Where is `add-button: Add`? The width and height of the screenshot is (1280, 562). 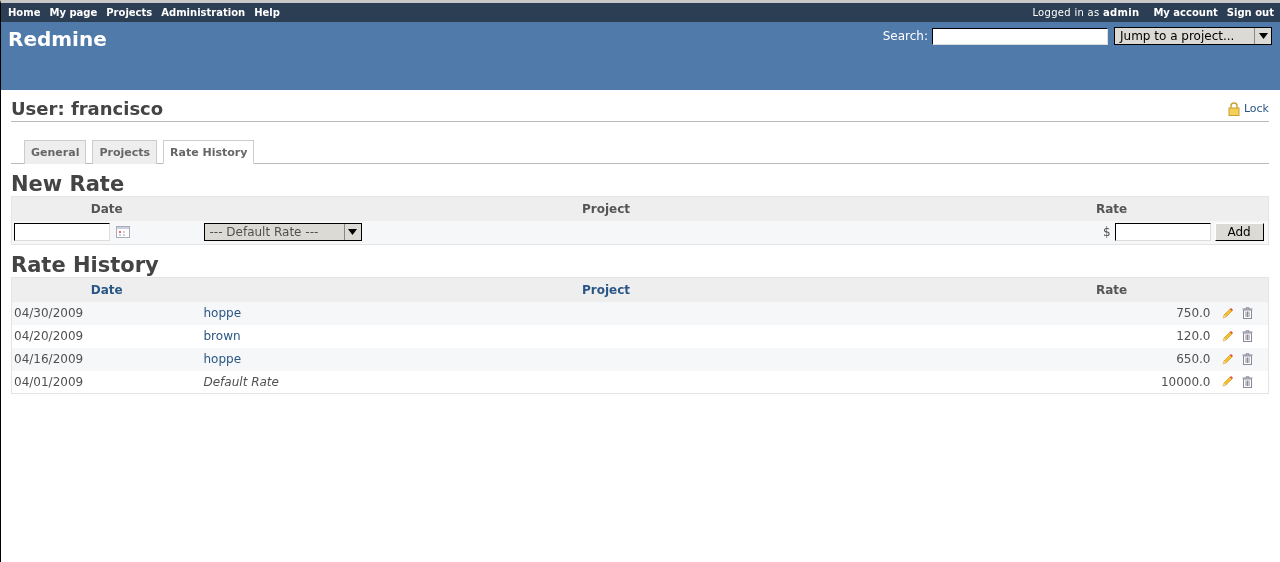
add-button: Add is located at coordinates (1239, 232).